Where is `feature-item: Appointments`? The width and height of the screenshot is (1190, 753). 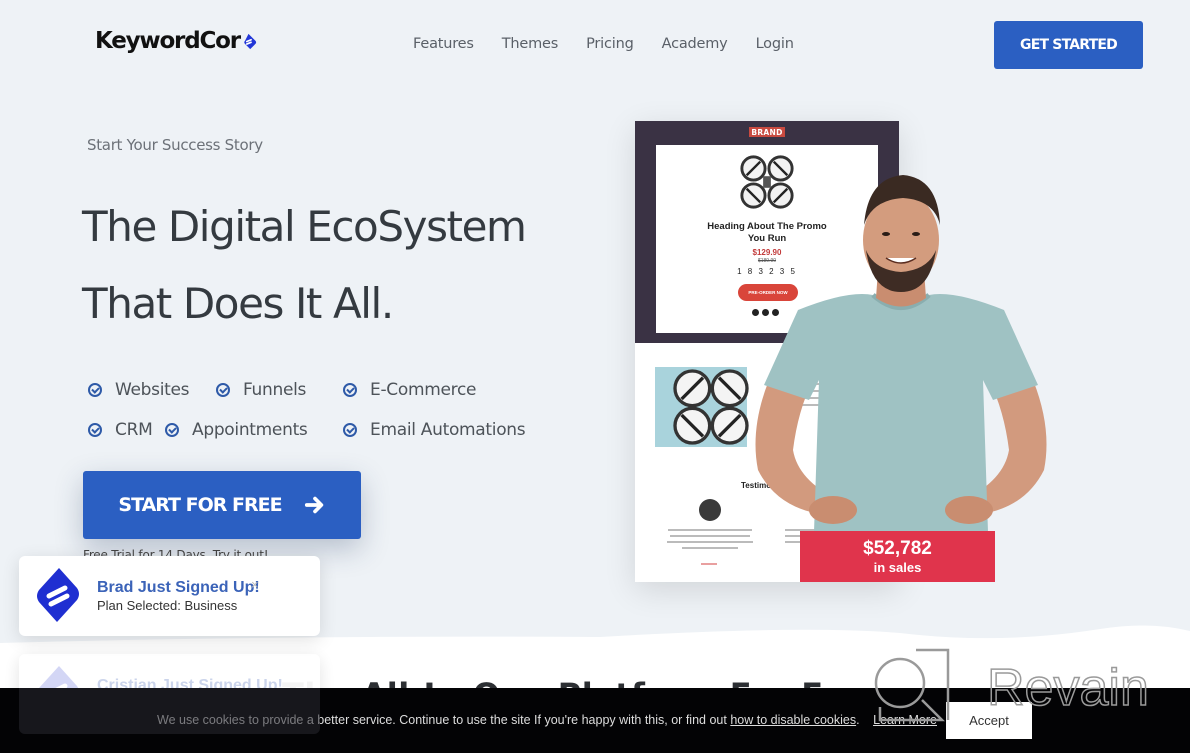 feature-item: Appointments is located at coordinates (254, 430).